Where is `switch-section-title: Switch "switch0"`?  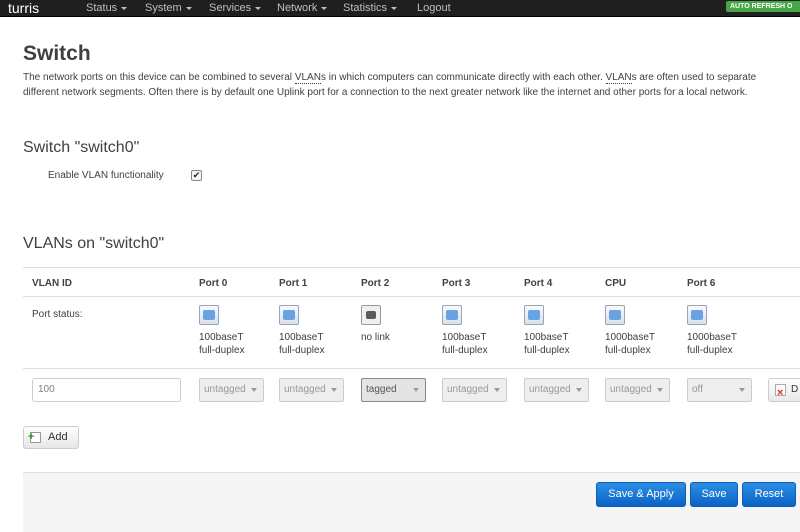
switch-section-title: Switch "switch0" is located at coordinates (81, 147).